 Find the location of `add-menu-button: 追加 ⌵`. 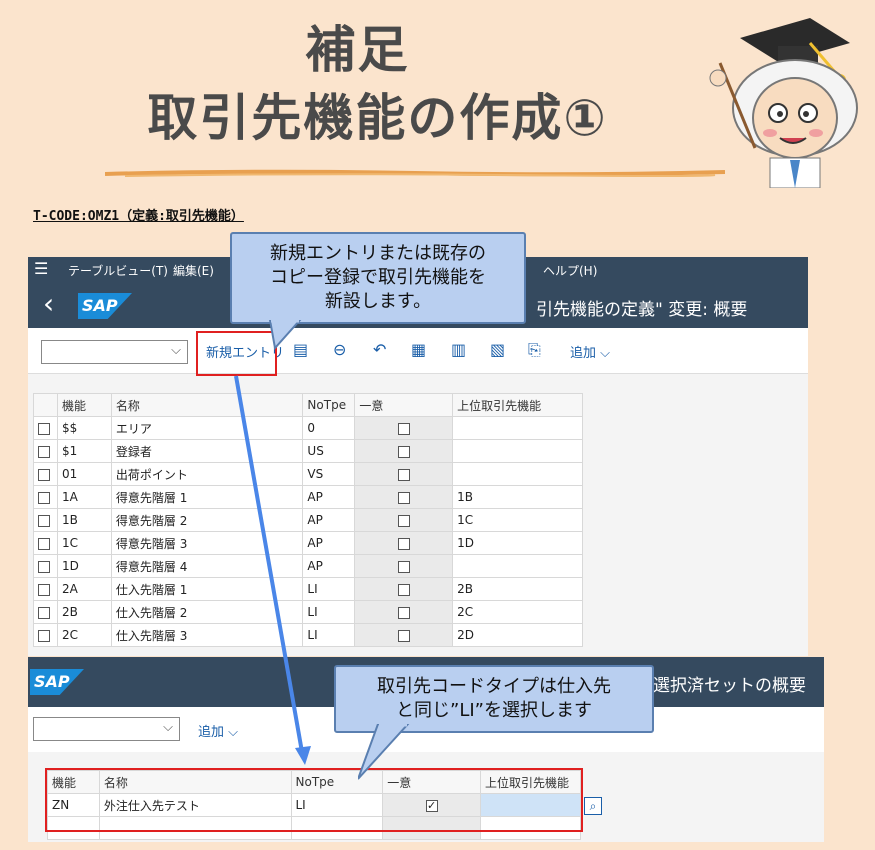

add-menu-button: 追加 ⌵ is located at coordinates (590, 351).